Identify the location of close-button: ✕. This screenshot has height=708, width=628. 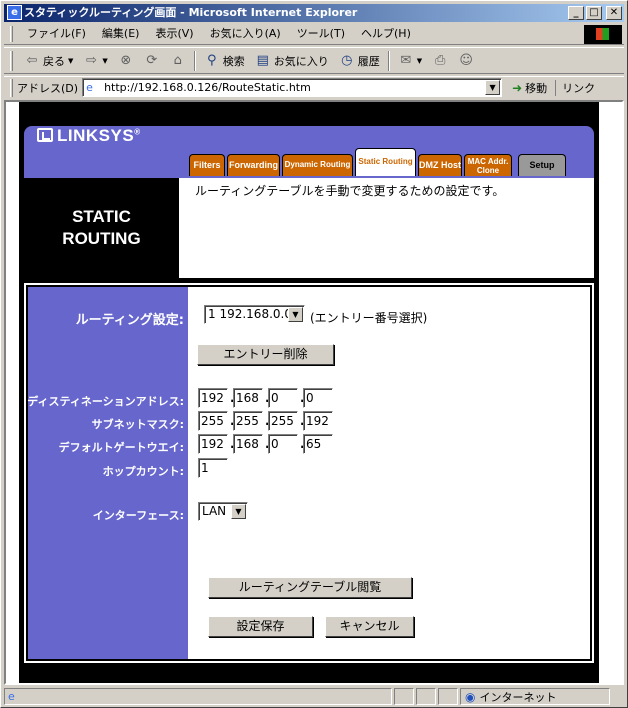
(614, 13).